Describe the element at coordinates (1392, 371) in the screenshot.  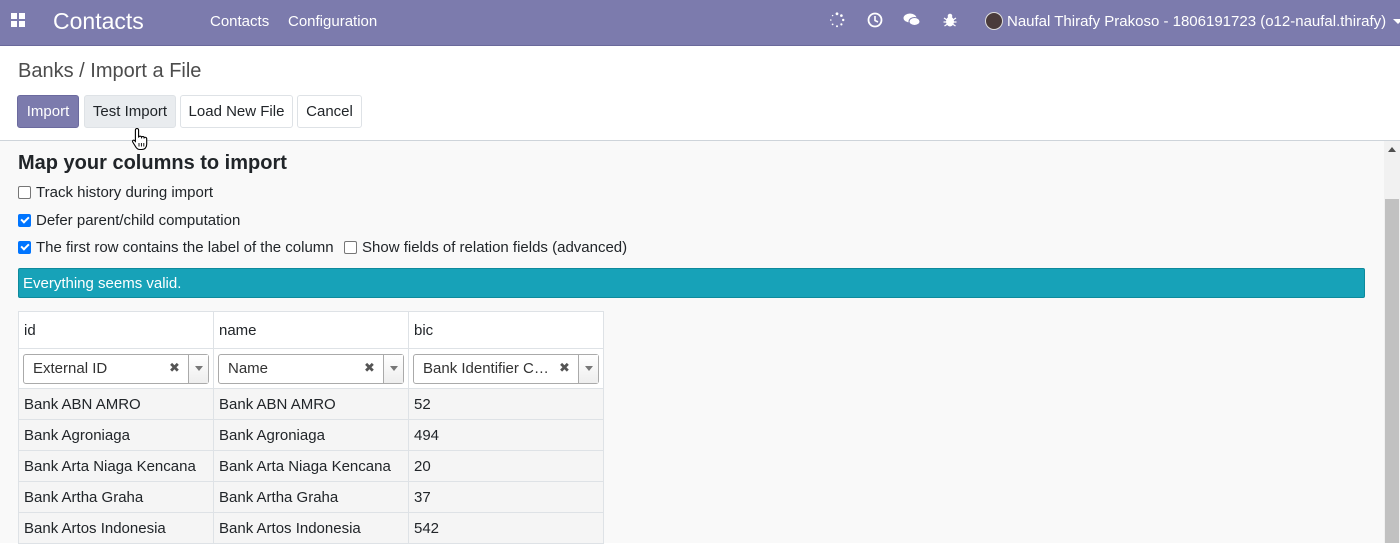
I see `scroll-thumb` at that location.